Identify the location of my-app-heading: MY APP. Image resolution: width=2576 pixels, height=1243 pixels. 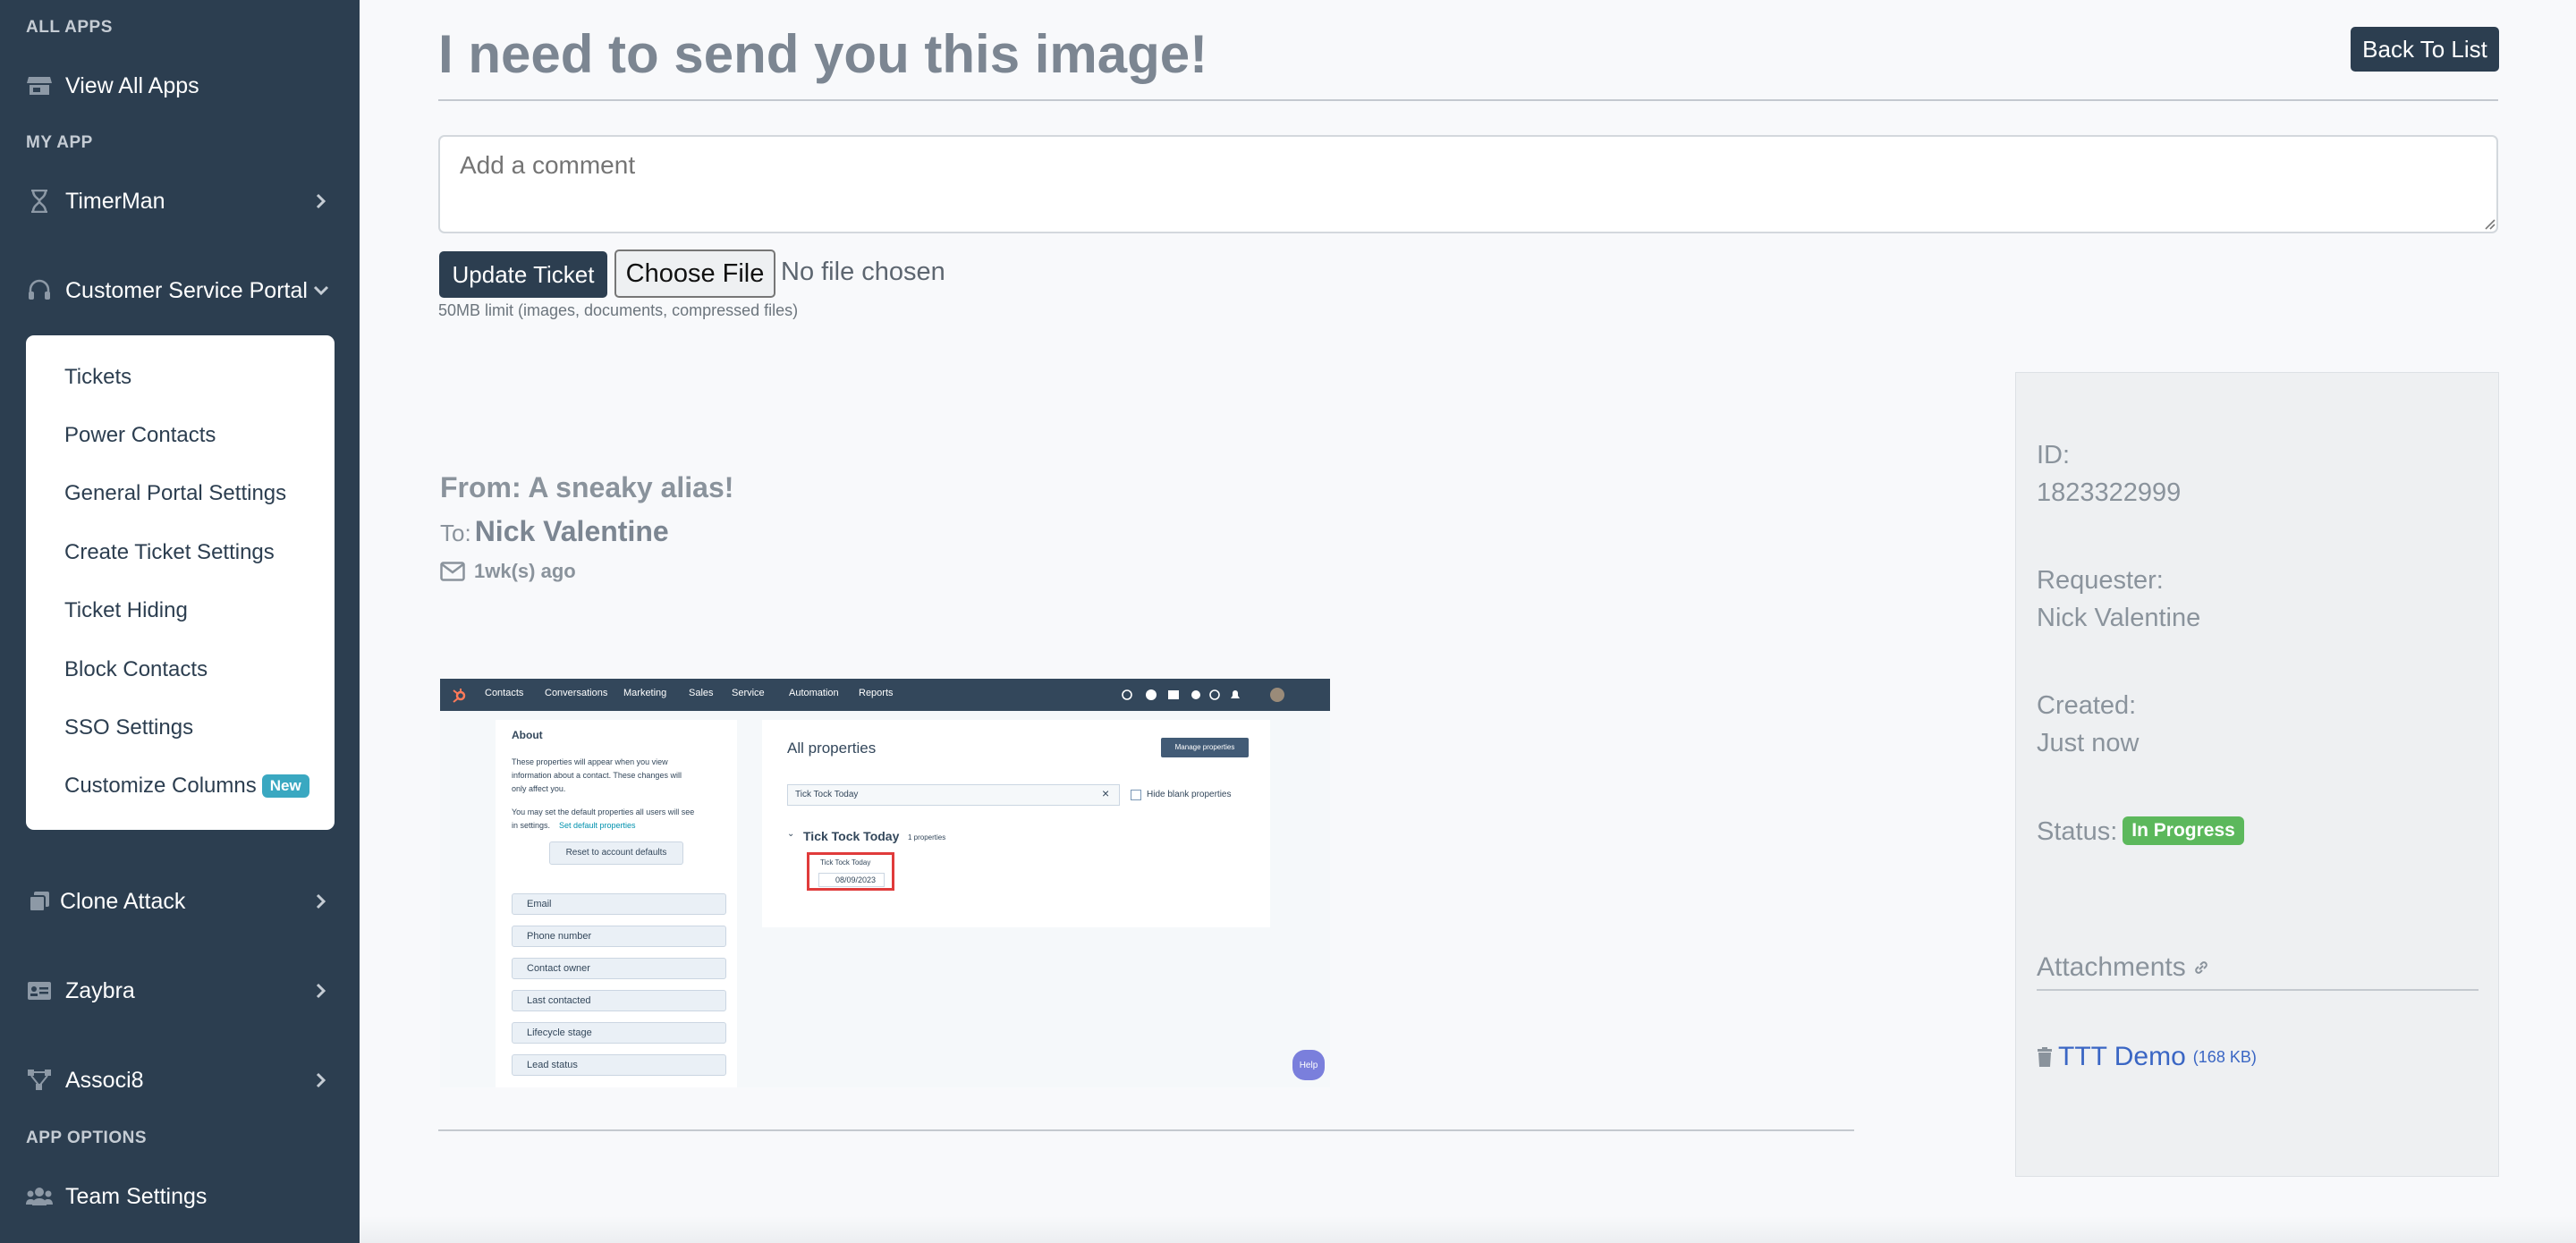
(59, 142).